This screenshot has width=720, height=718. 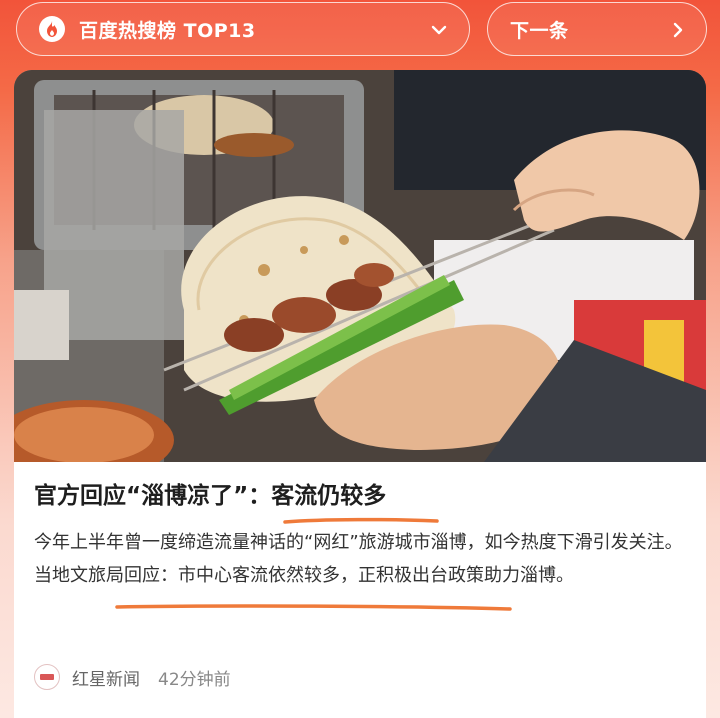 What do you see at coordinates (313, 607) in the screenshot?
I see `summary-underline` at bounding box center [313, 607].